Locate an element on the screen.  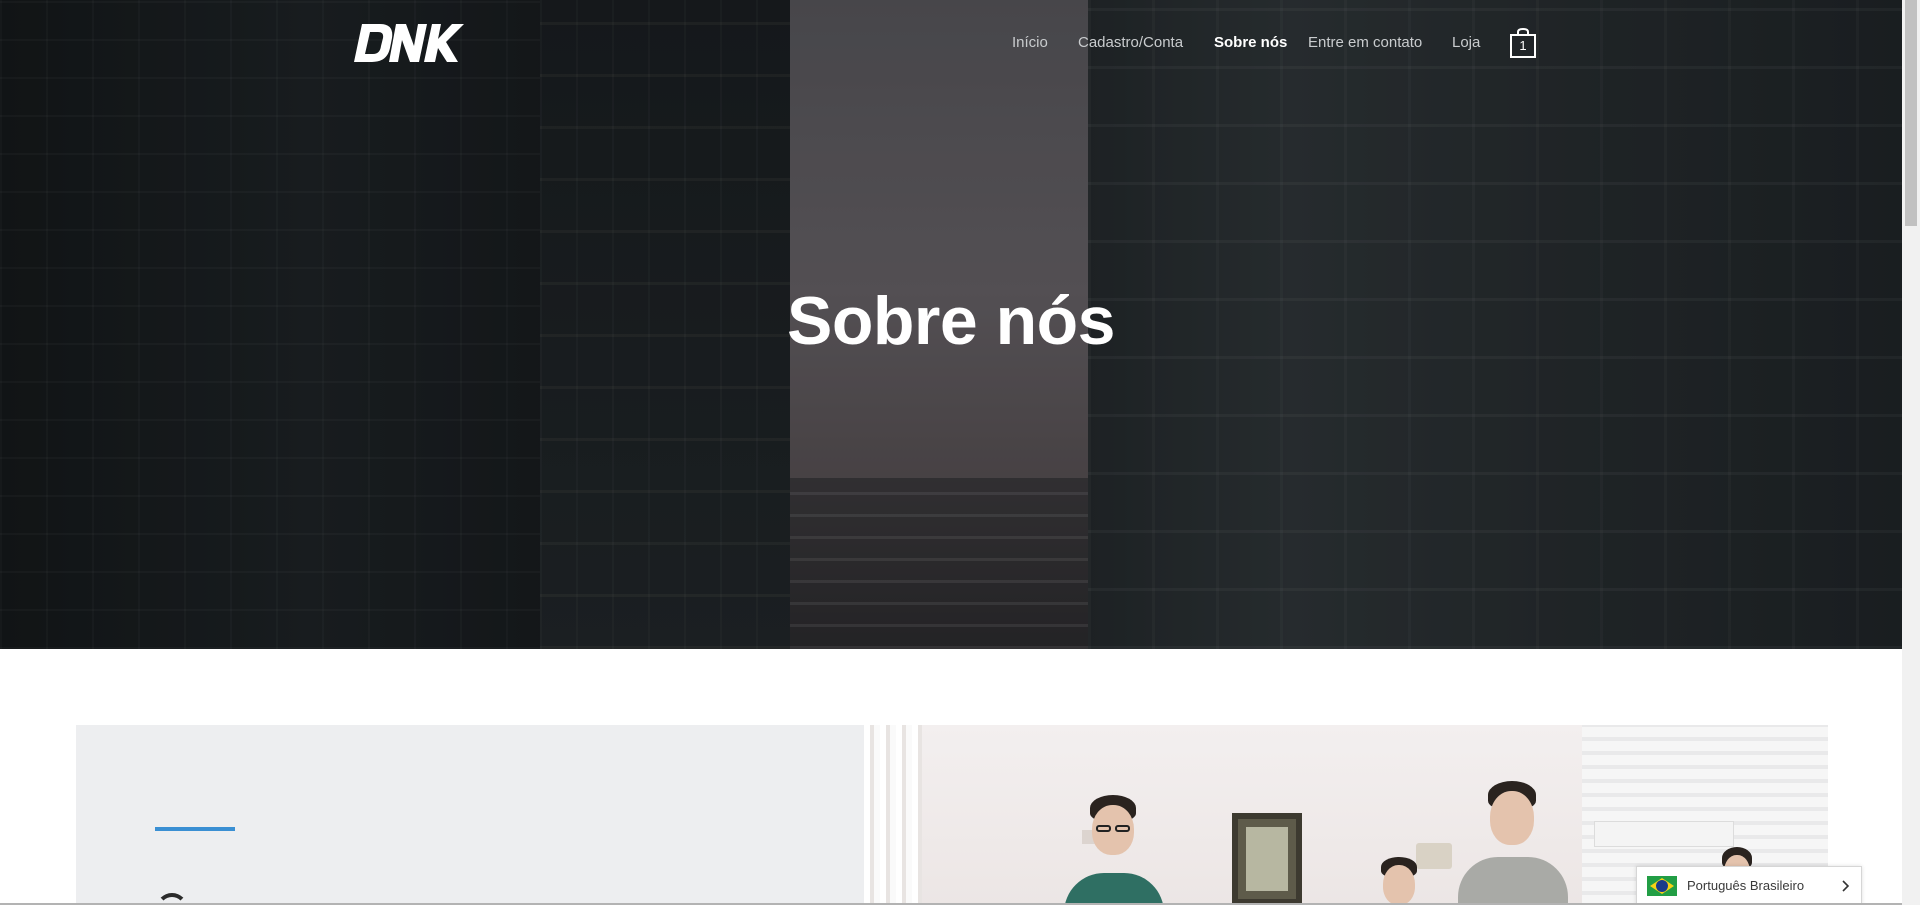
photo-air-conditioner is located at coordinates (1664, 834).